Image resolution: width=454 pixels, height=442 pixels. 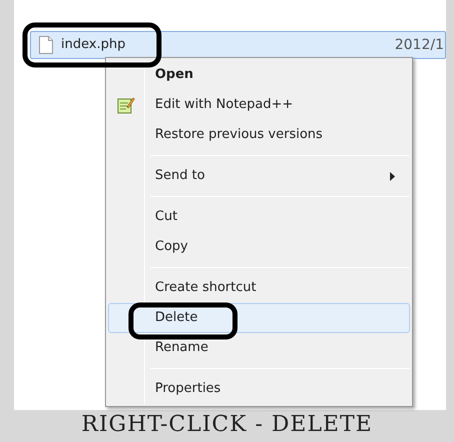 I want to click on submenu-arrow-icon, so click(x=392, y=176).